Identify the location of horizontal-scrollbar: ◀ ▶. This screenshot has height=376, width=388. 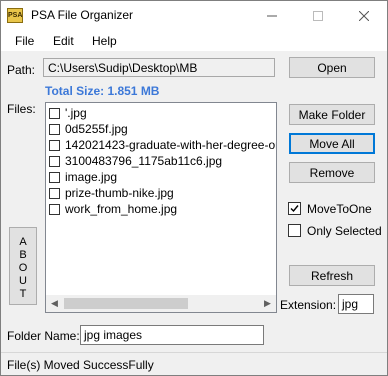
(161, 303).